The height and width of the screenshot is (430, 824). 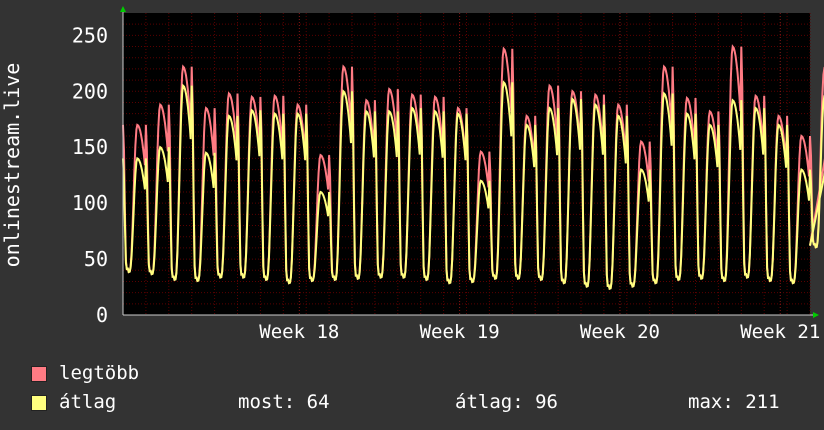 What do you see at coordinates (39, 403) in the screenshot?
I see `legend-swatch-atlag` at bounding box center [39, 403].